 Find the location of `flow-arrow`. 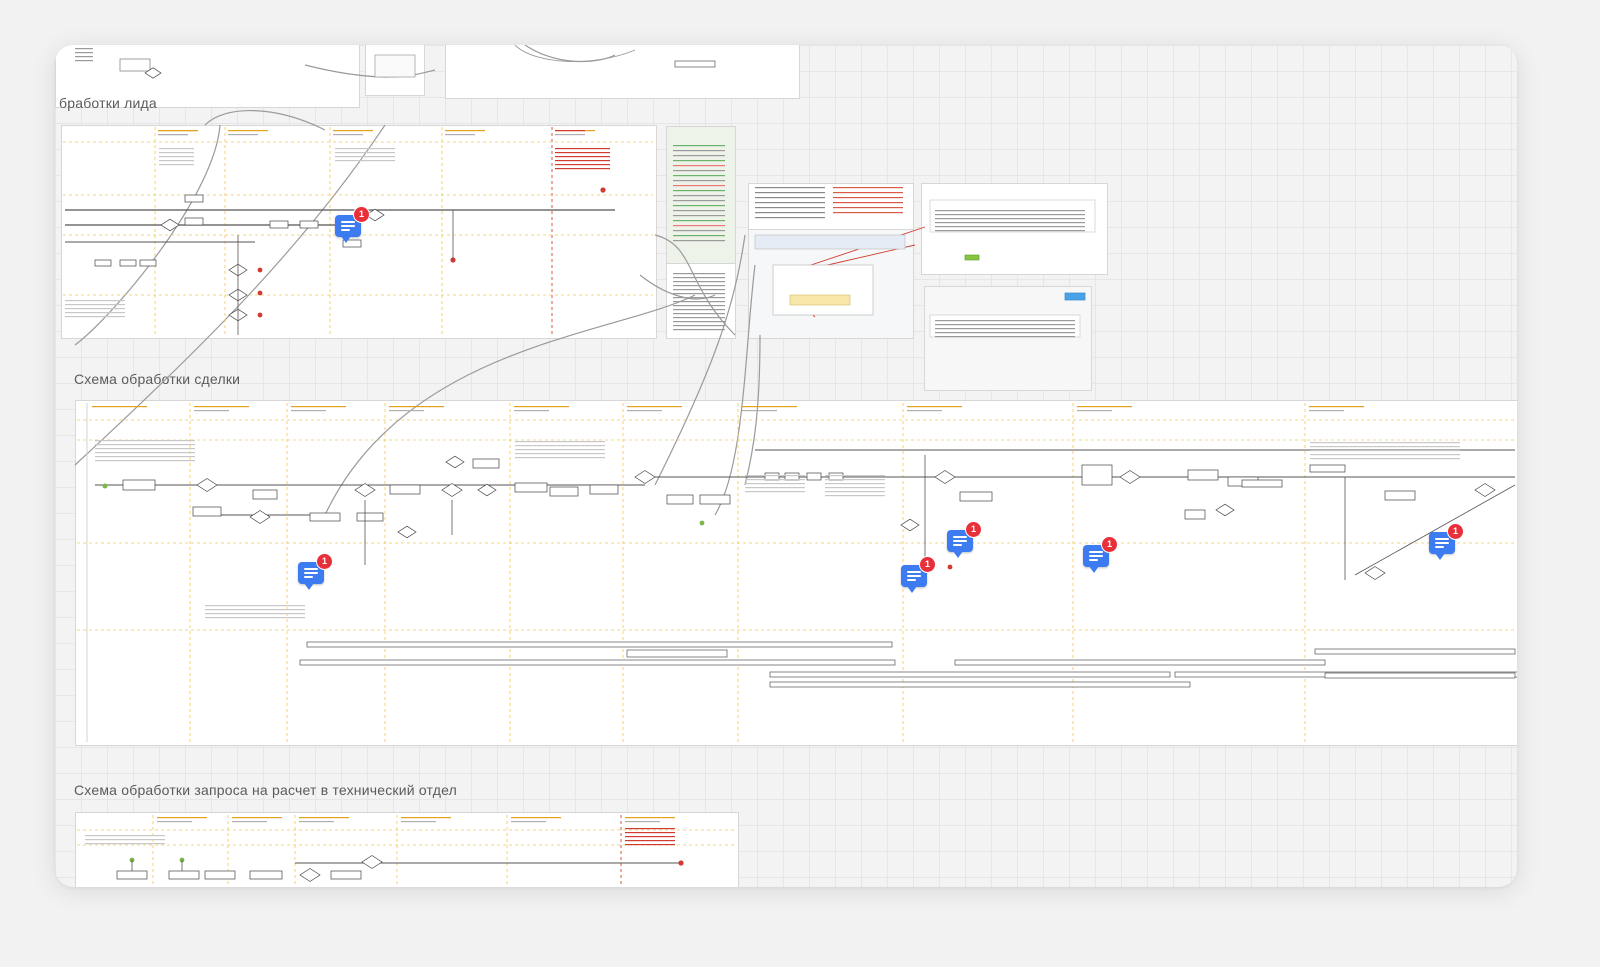

flow-arrow is located at coordinates (1435, 530).